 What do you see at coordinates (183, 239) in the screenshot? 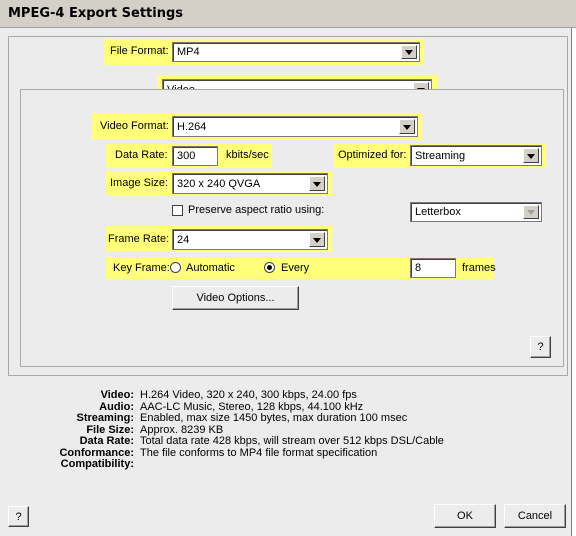
I see `frame-rate-value: 24` at bounding box center [183, 239].